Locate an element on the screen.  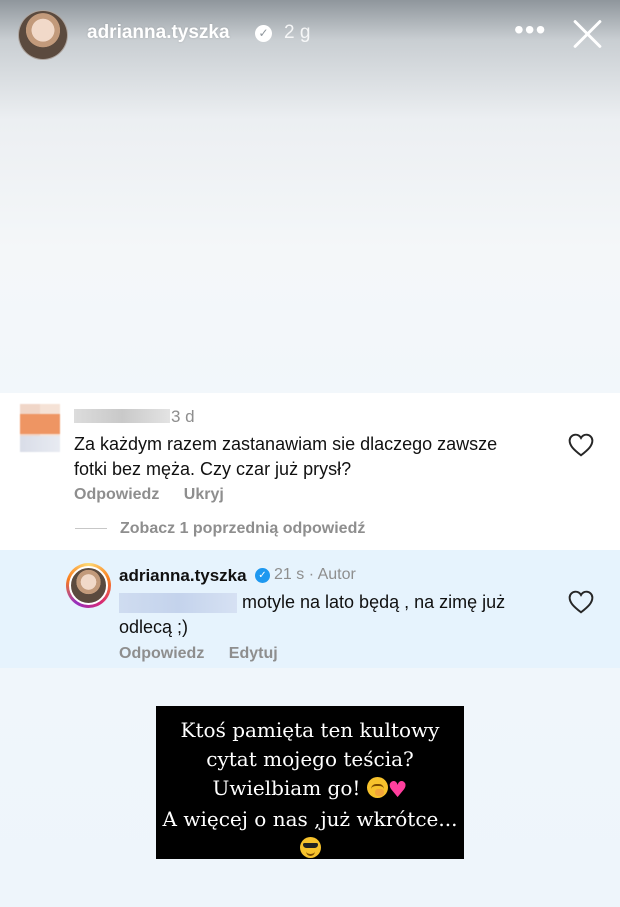
comment-time: 3 d is located at coordinates (183, 416).